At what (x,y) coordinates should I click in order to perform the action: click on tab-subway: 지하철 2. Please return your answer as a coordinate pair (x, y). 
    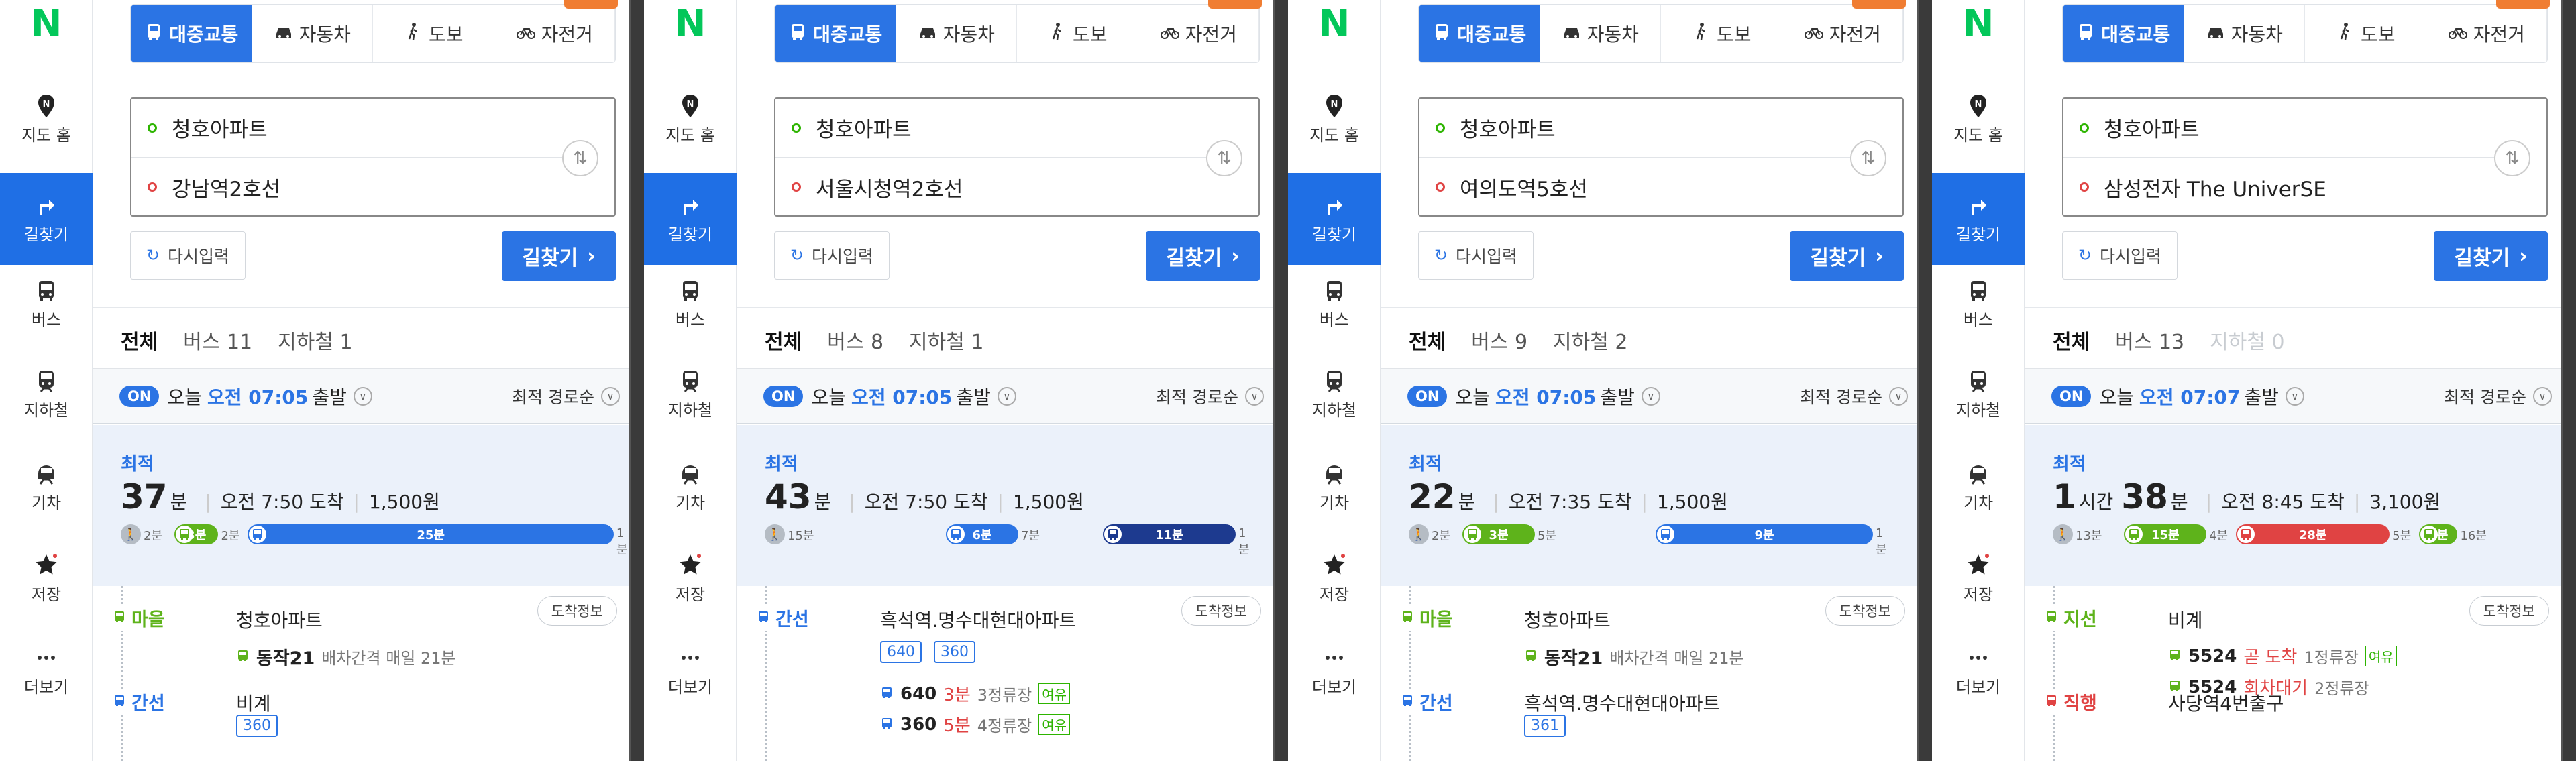
    Looking at the image, I should click on (1590, 340).